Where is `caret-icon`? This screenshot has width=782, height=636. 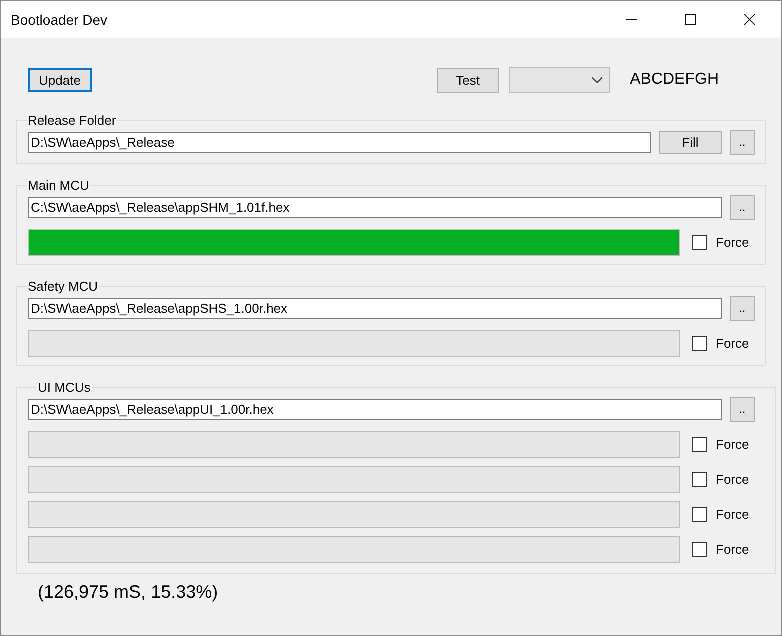 caret-icon is located at coordinates (598, 80).